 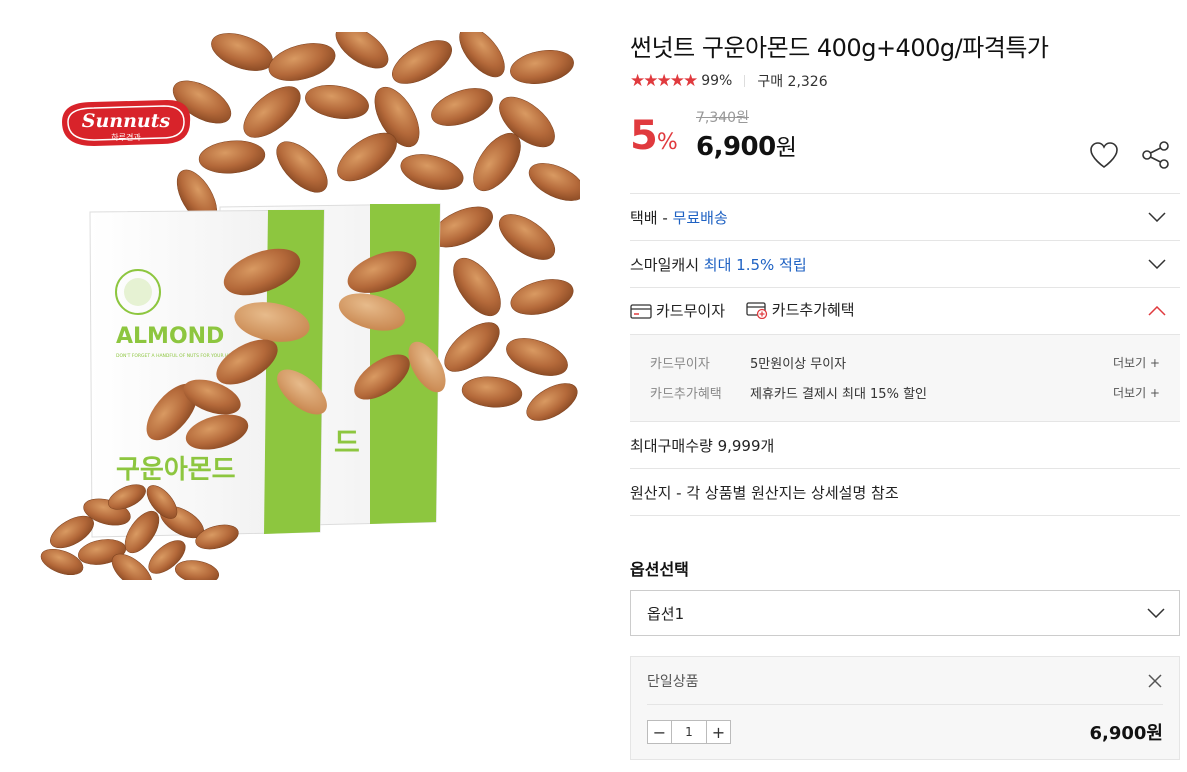 I want to click on sale-price: 6,900원, so click(x=746, y=145).